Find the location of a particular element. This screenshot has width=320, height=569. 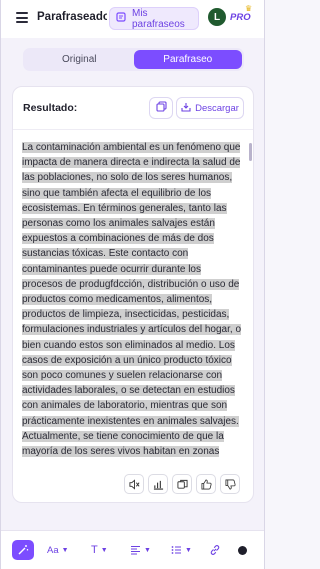

magic-wand-icon is located at coordinates (23, 550).